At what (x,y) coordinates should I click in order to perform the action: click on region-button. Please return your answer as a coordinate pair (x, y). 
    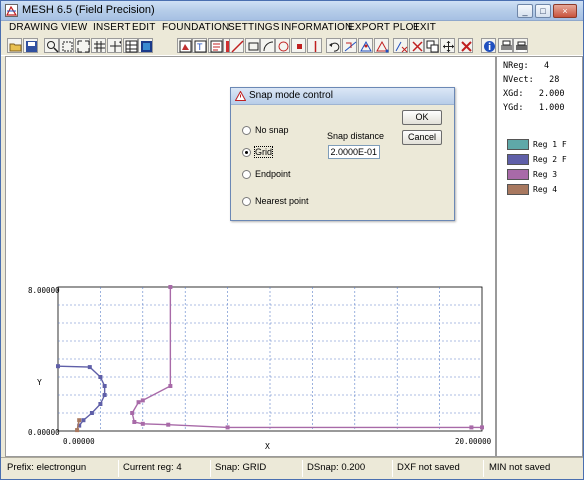
    Looking at the image, I should click on (184, 45).